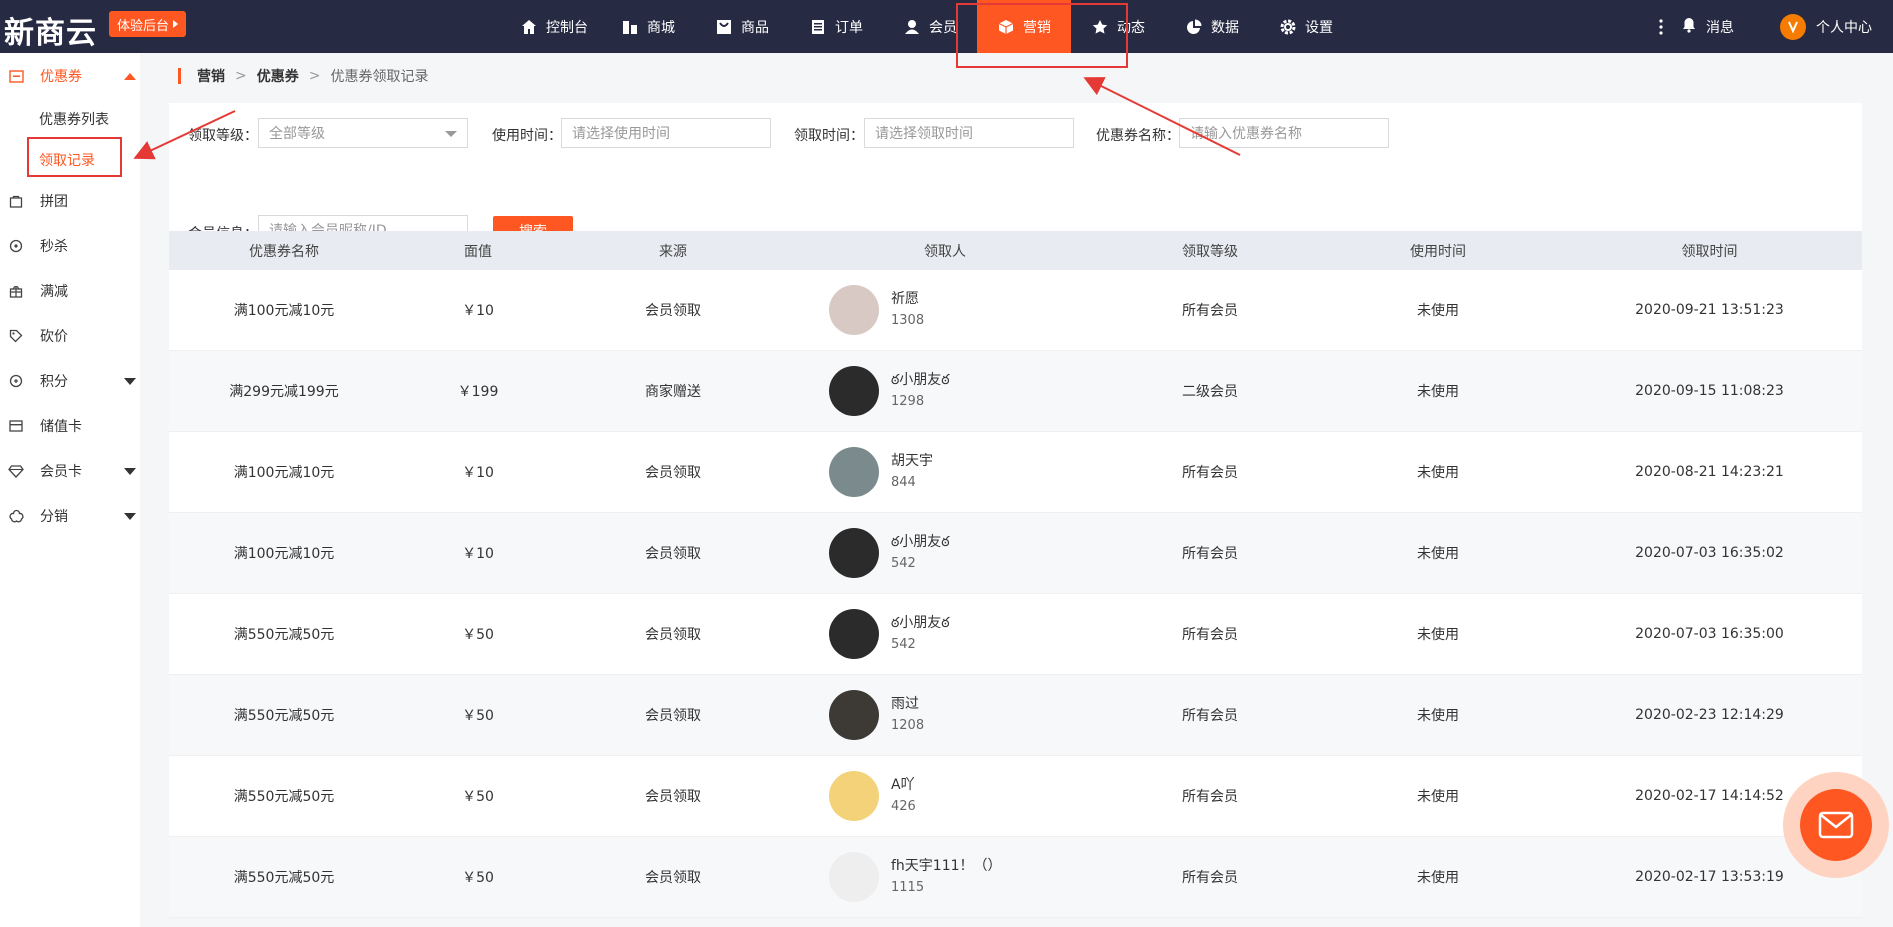  I want to click on annotation-arrows, so click(687, 118).